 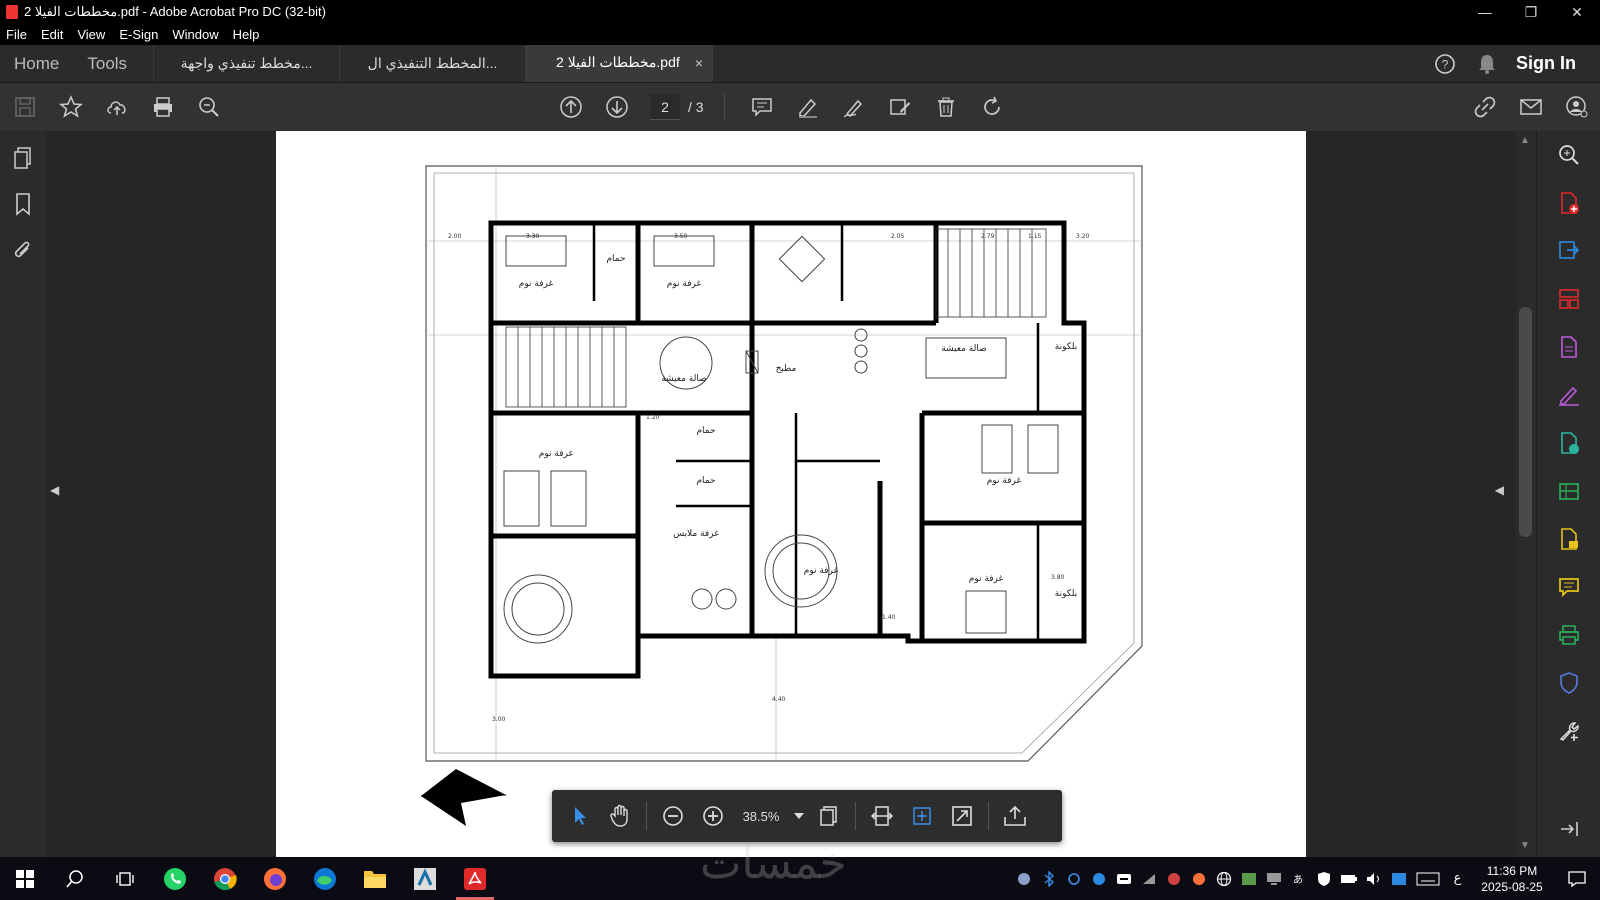 I want to click on comment-icon, so click(x=762, y=107).